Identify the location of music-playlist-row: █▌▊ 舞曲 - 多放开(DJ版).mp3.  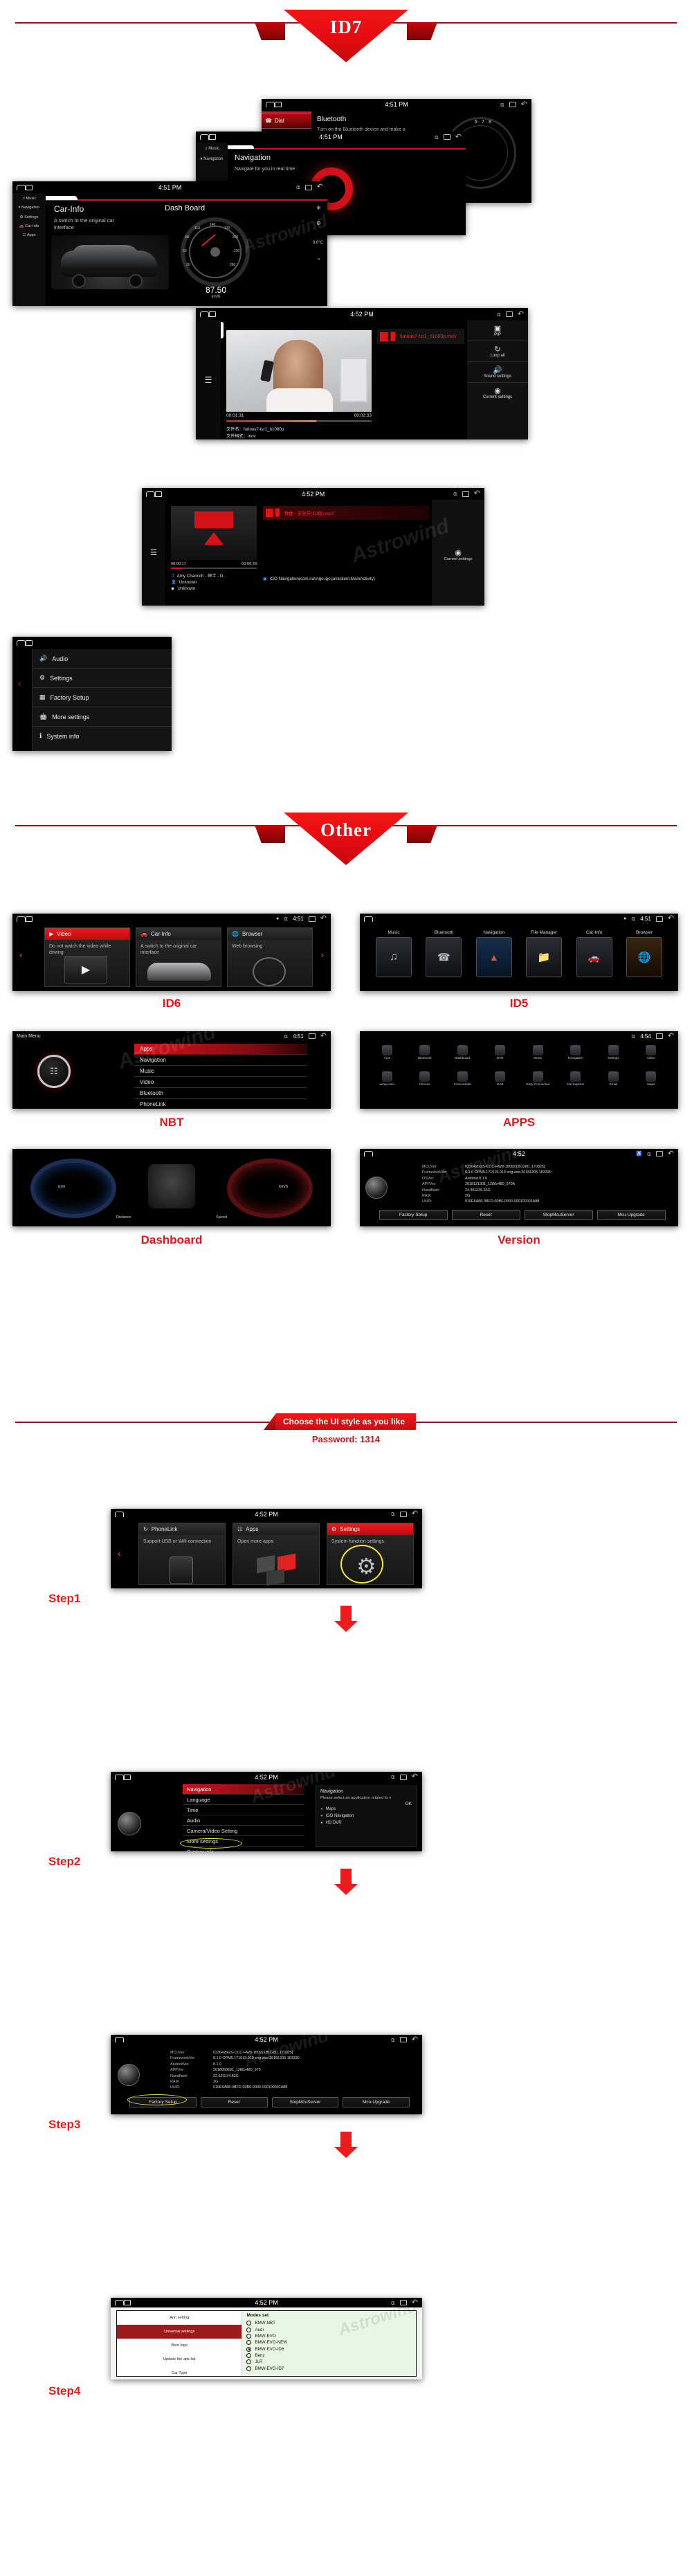
(346, 513).